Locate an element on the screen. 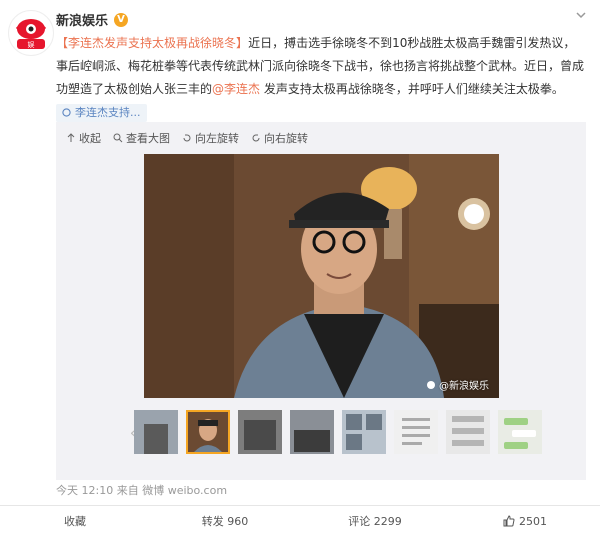  like-button: 2501 is located at coordinates (525, 521).